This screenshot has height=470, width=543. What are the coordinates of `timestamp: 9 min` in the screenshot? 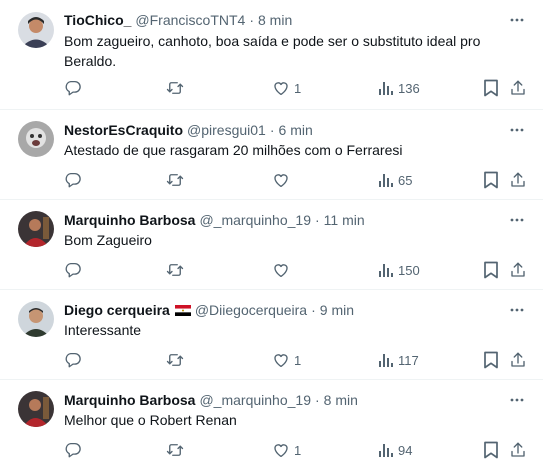 It's located at (337, 310).